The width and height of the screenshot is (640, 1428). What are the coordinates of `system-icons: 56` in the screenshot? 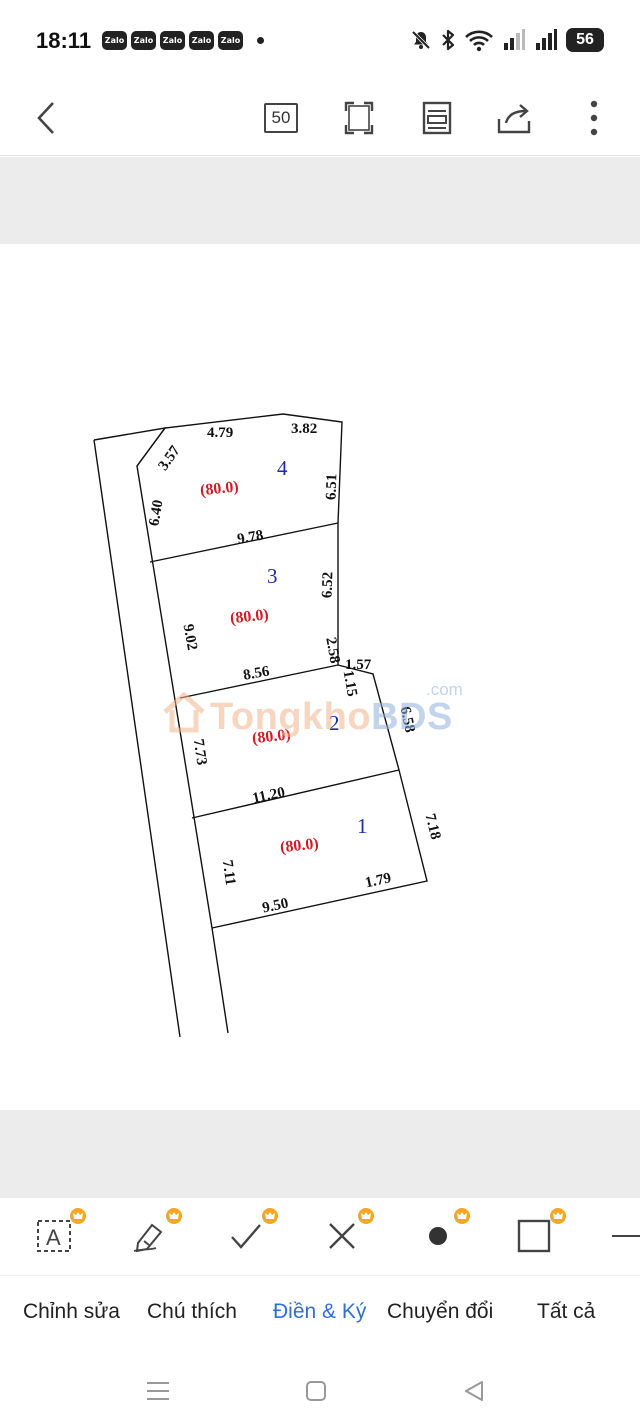 It's located at (507, 40).